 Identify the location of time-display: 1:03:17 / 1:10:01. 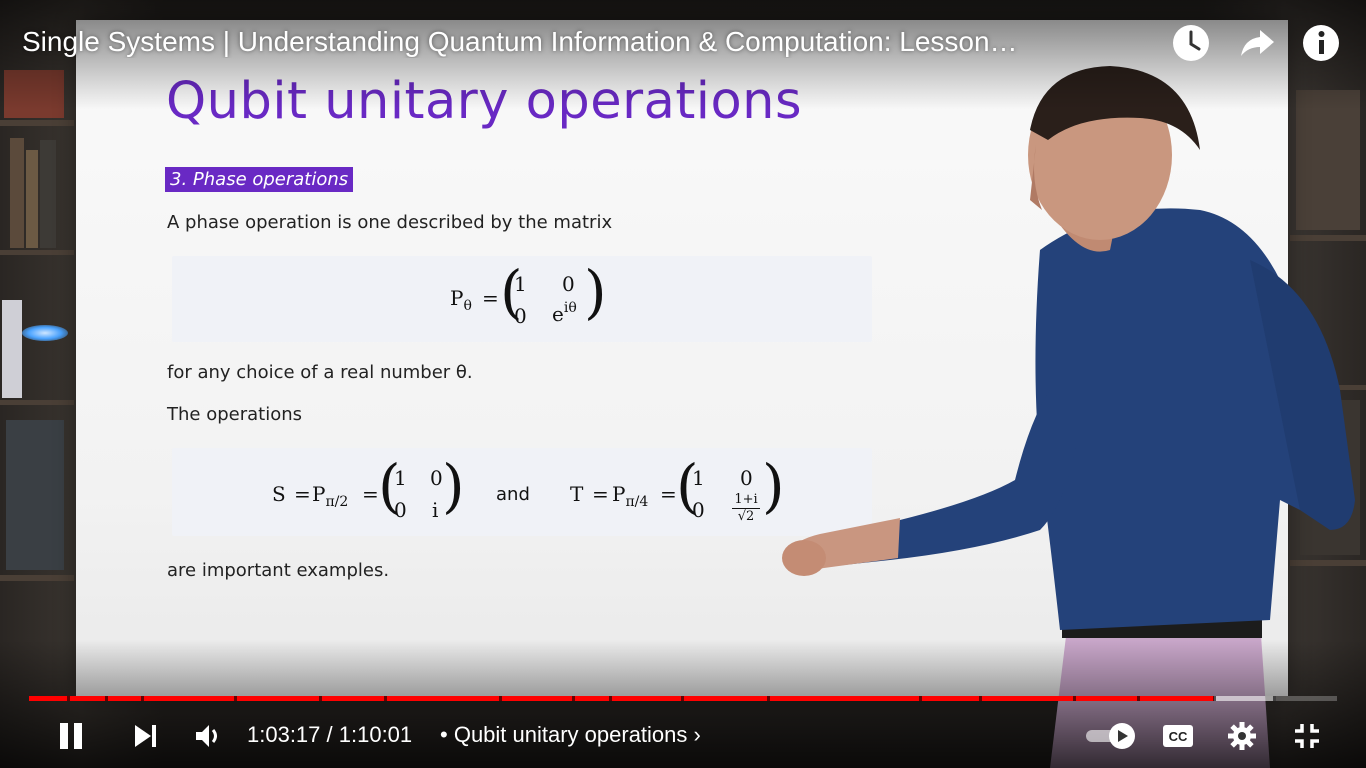
(329, 735).